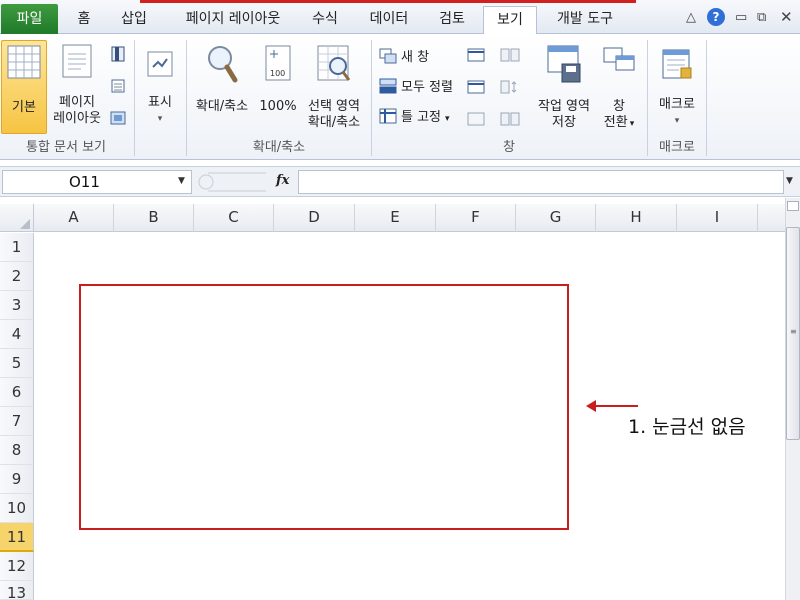 This screenshot has height=600, width=800. Describe the element at coordinates (404, 57) in the screenshot. I see `new-window-button: 새 창` at that location.